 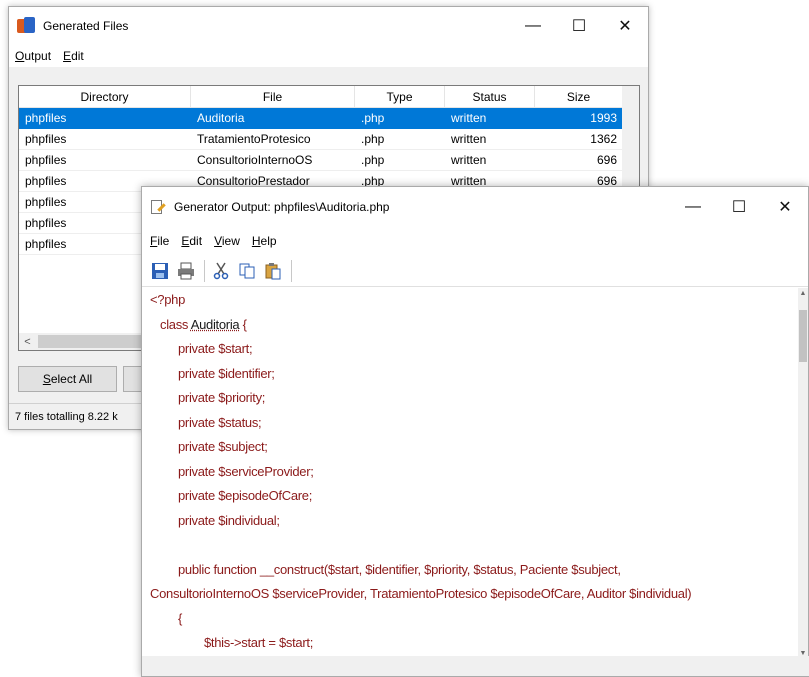 What do you see at coordinates (105, 96) in the screenshot?
I see `column-header-directory: Directory` at bounding box center [105, 96].